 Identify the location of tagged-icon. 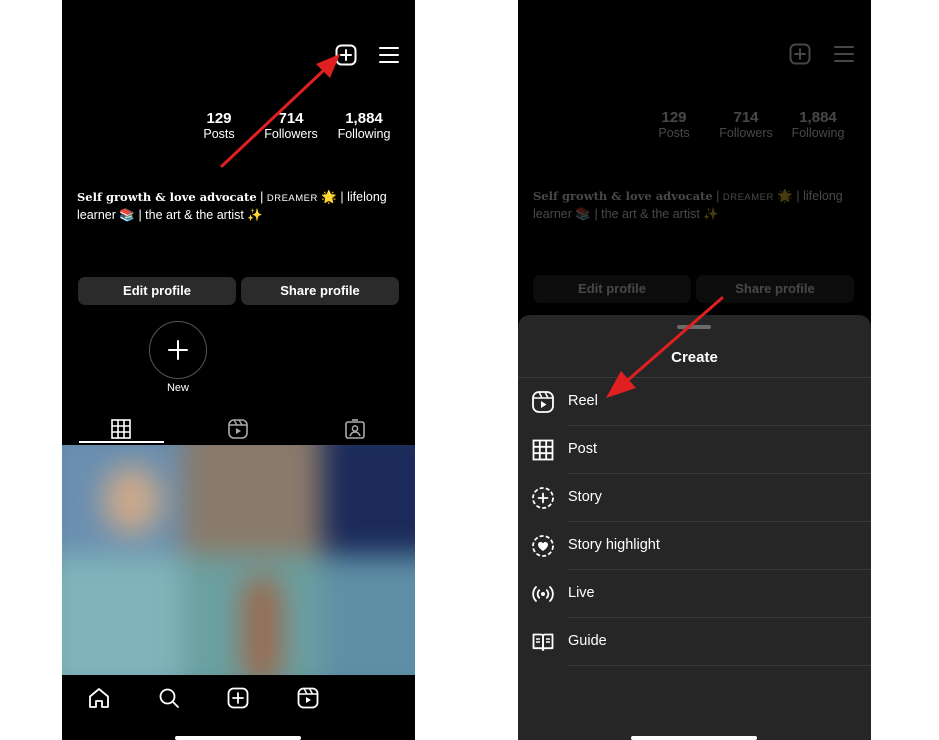
(355, 429).